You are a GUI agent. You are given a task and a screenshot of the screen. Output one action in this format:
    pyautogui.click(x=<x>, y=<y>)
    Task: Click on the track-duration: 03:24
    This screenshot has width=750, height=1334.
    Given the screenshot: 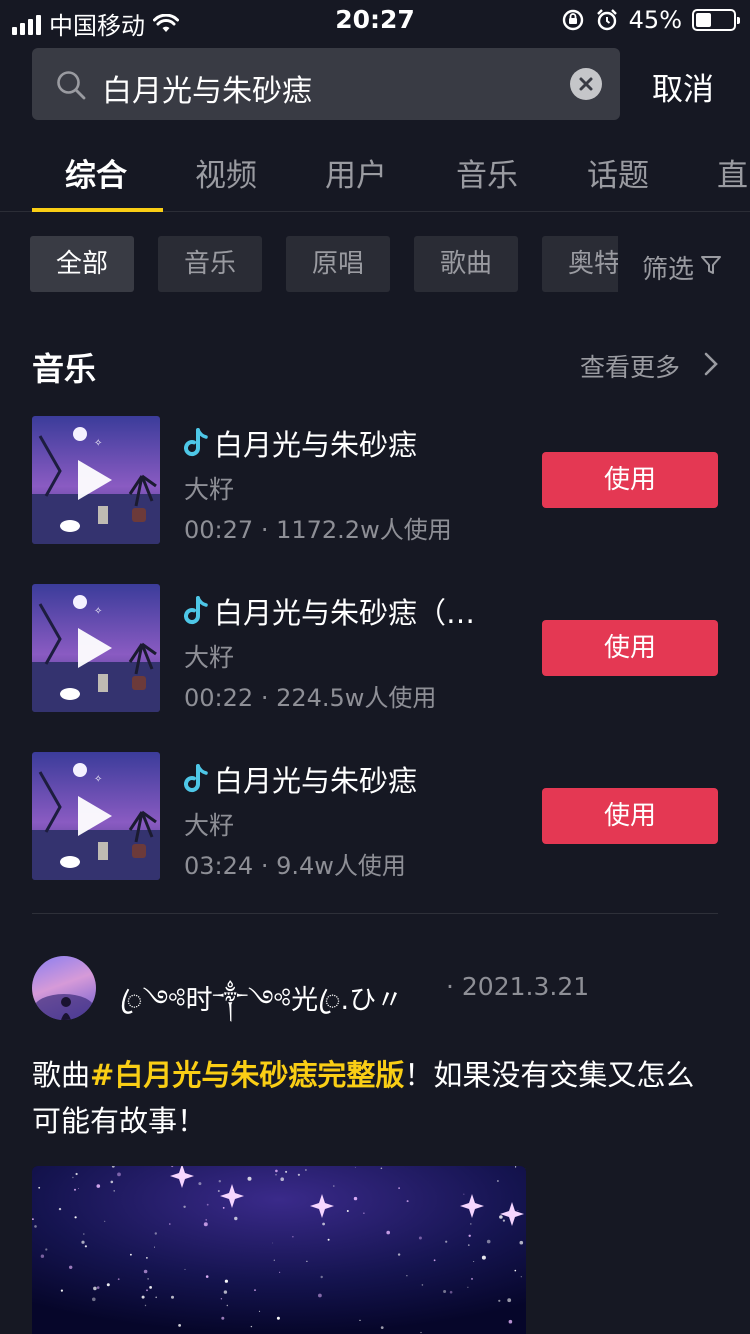 What is the action you would take?
    pyautogui.click(x=219, y=866)
    